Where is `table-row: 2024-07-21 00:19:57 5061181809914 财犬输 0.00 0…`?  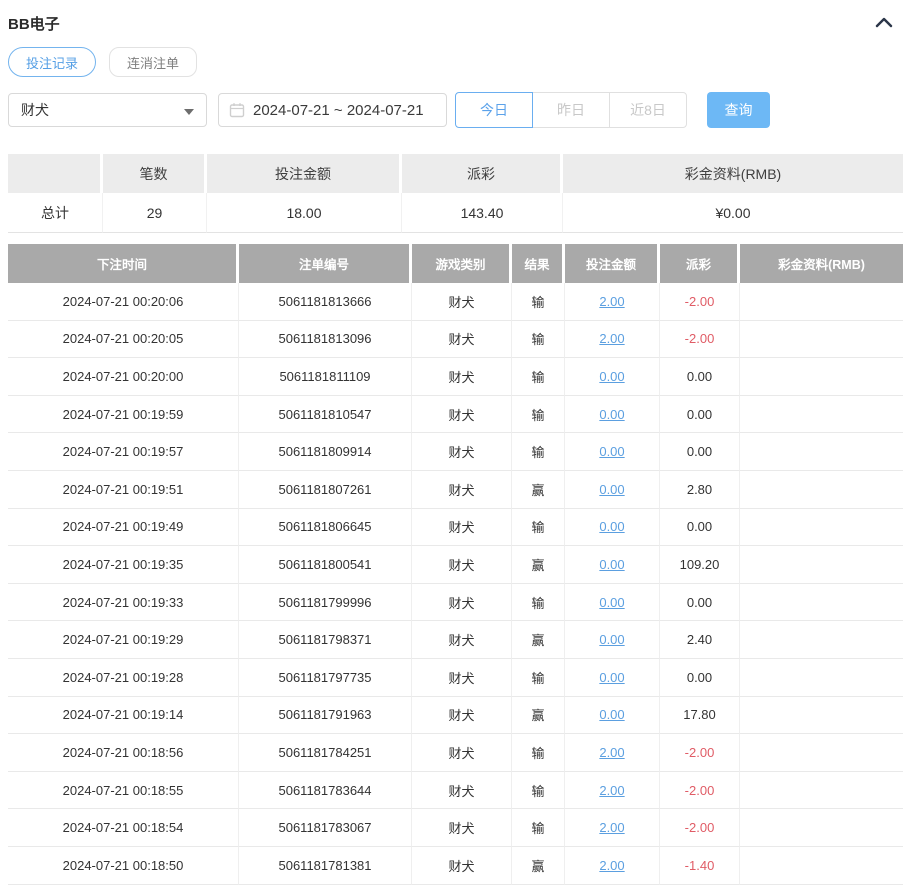
table-row: 2024-07-21 00:19:57 5061181809914 财犬输 0.00 0… is located at coordinates (455, 452).